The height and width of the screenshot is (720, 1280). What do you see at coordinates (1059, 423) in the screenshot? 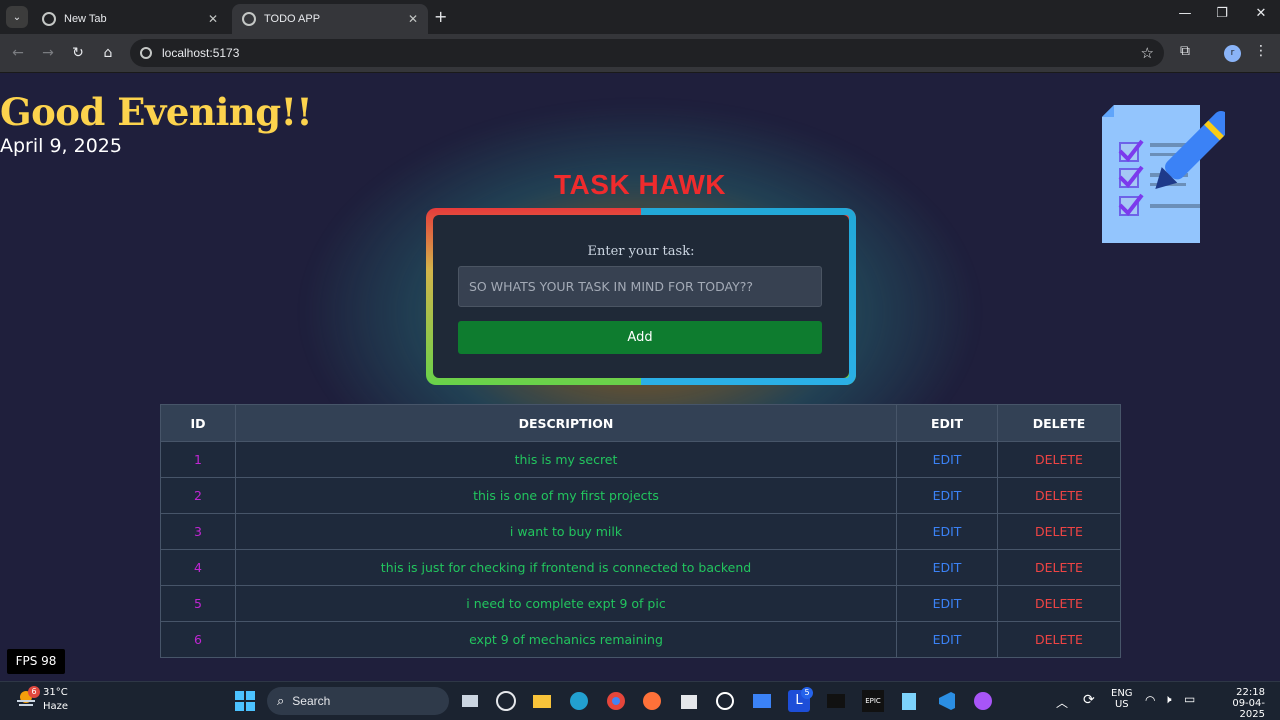
I see `header-delete: DELETE` at bounding box center [1059, 423].